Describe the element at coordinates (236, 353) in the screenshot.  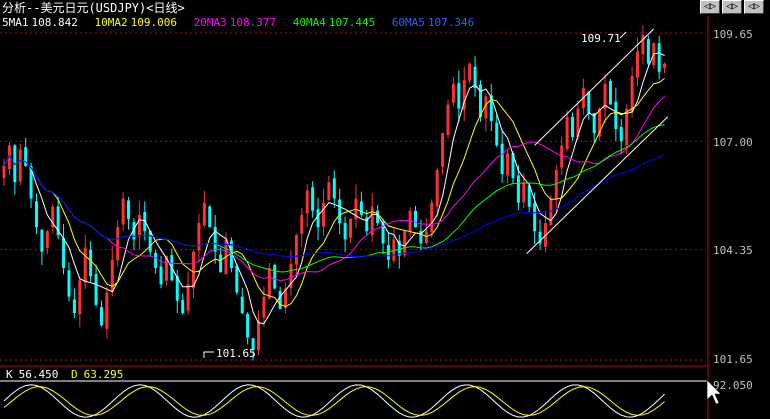
I see `low-annotation: 101.65` at that location.